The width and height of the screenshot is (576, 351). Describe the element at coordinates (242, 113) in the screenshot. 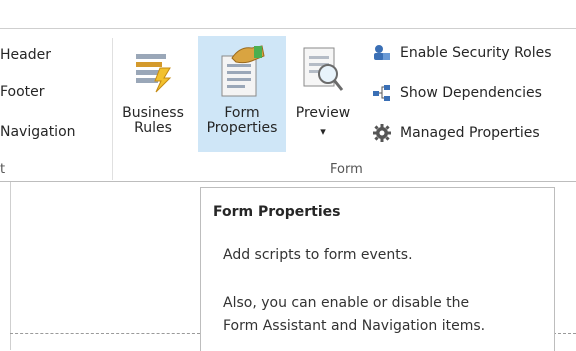

I see `form-properties-label-1: Form` at that location.